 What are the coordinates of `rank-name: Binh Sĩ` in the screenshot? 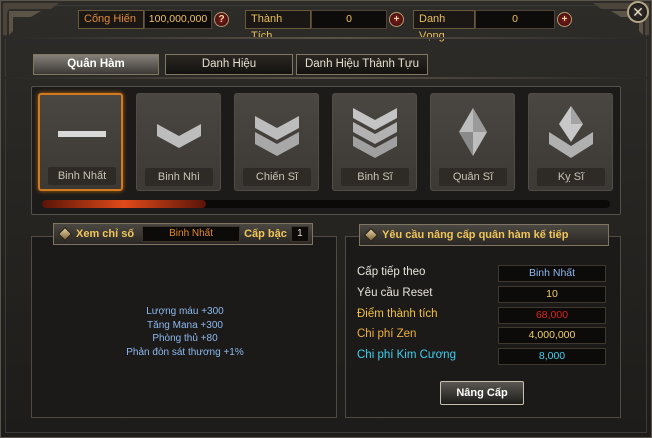 It's located at (375, 177).